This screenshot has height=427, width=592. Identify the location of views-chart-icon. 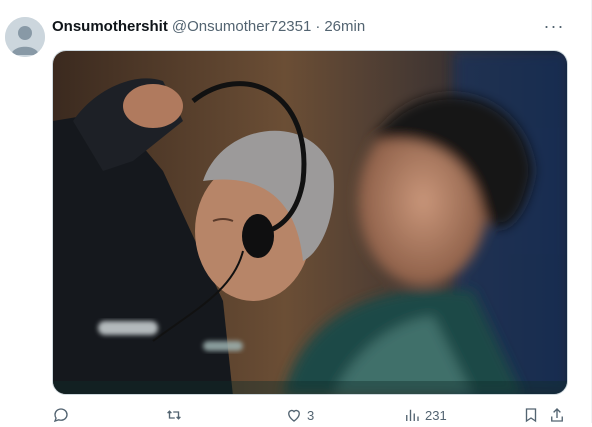
(412, 415).